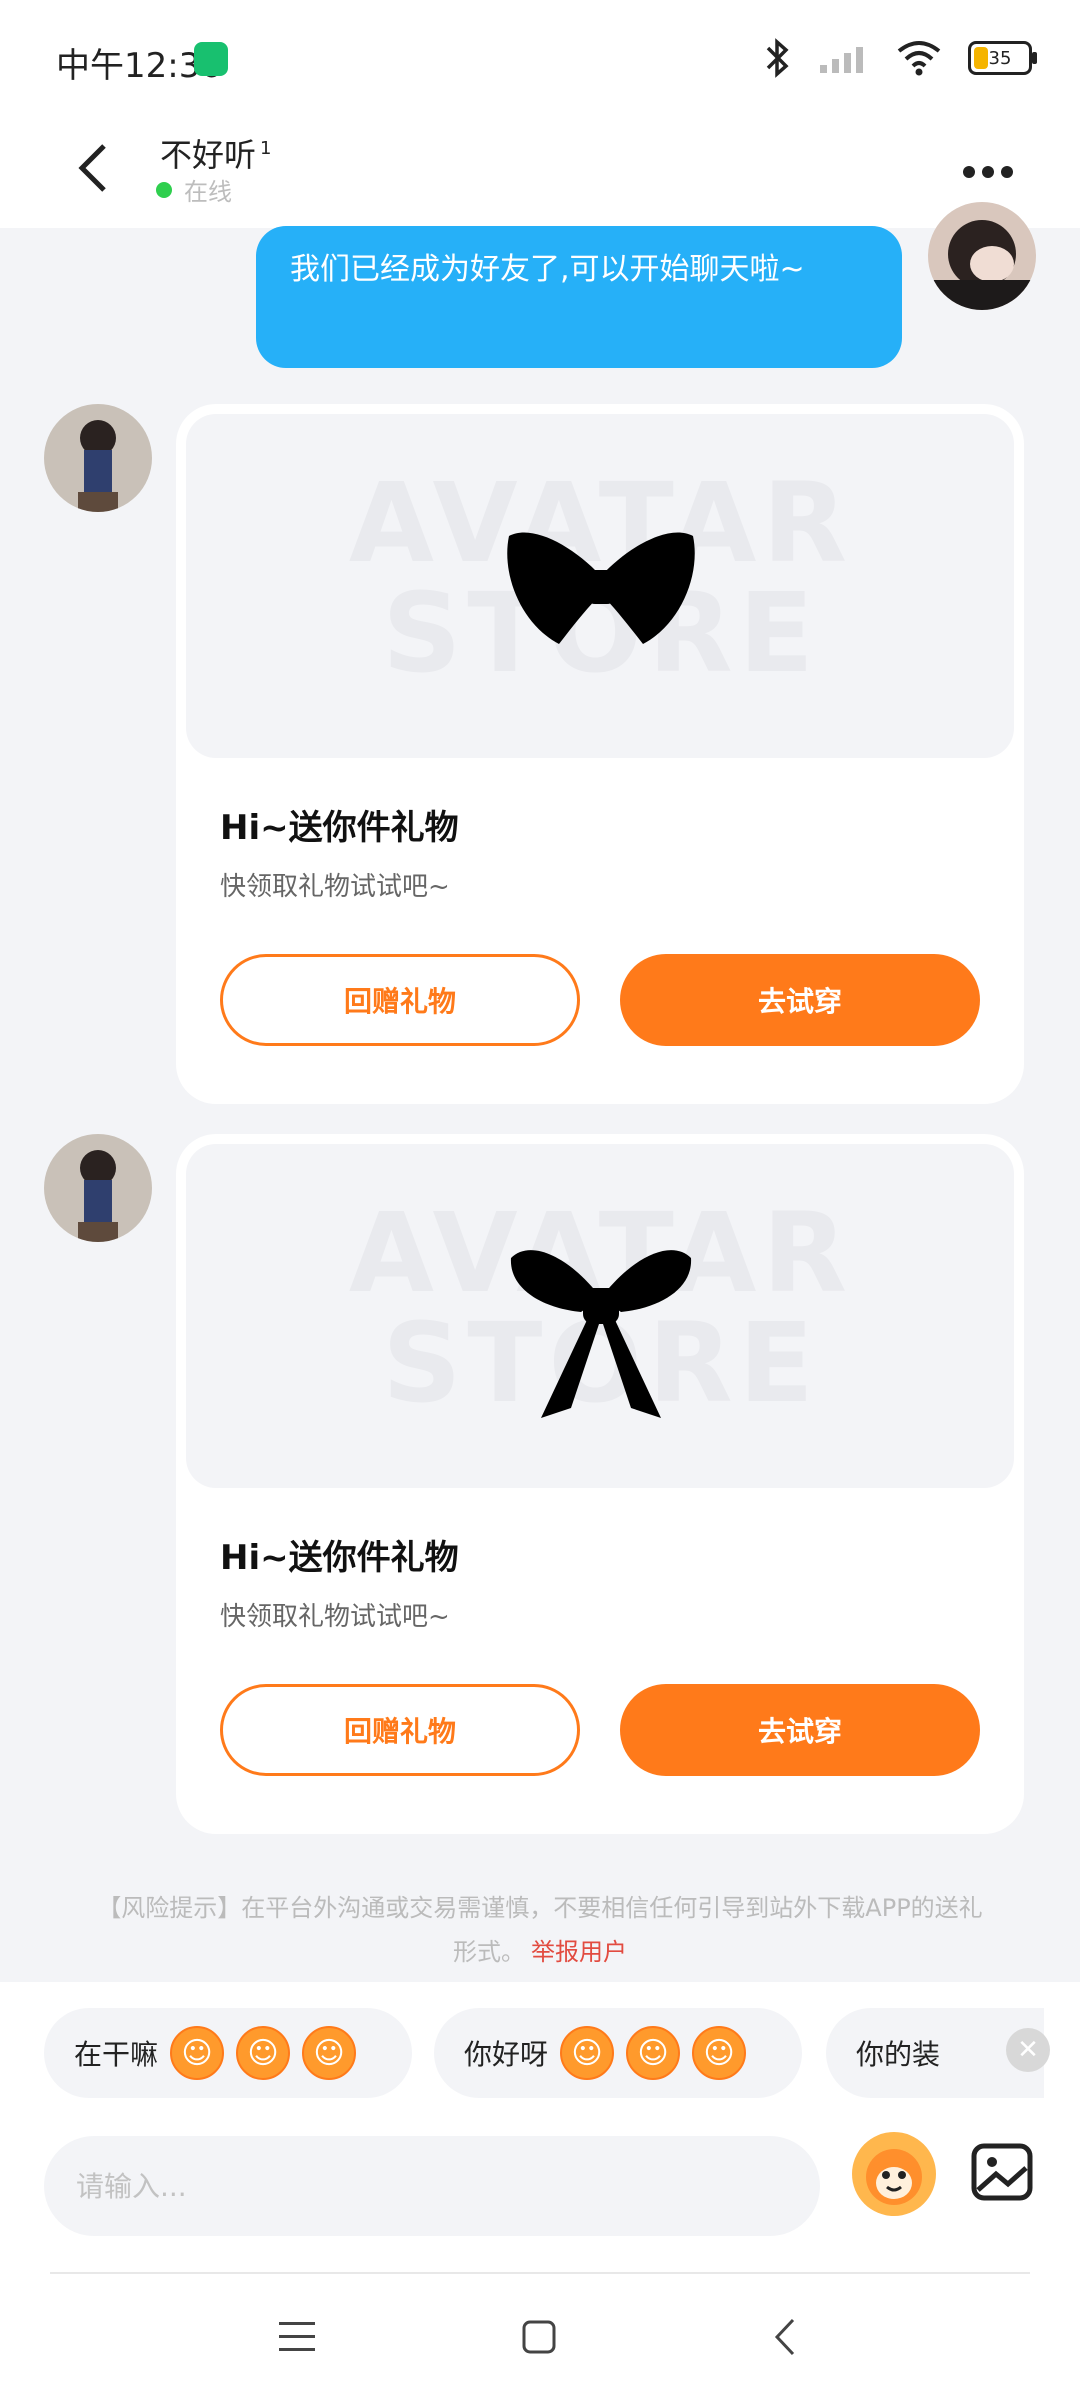 The width and height of the screenshot is (1080, 2400). I want to click on battery-level: 35, so click(1000, 58).